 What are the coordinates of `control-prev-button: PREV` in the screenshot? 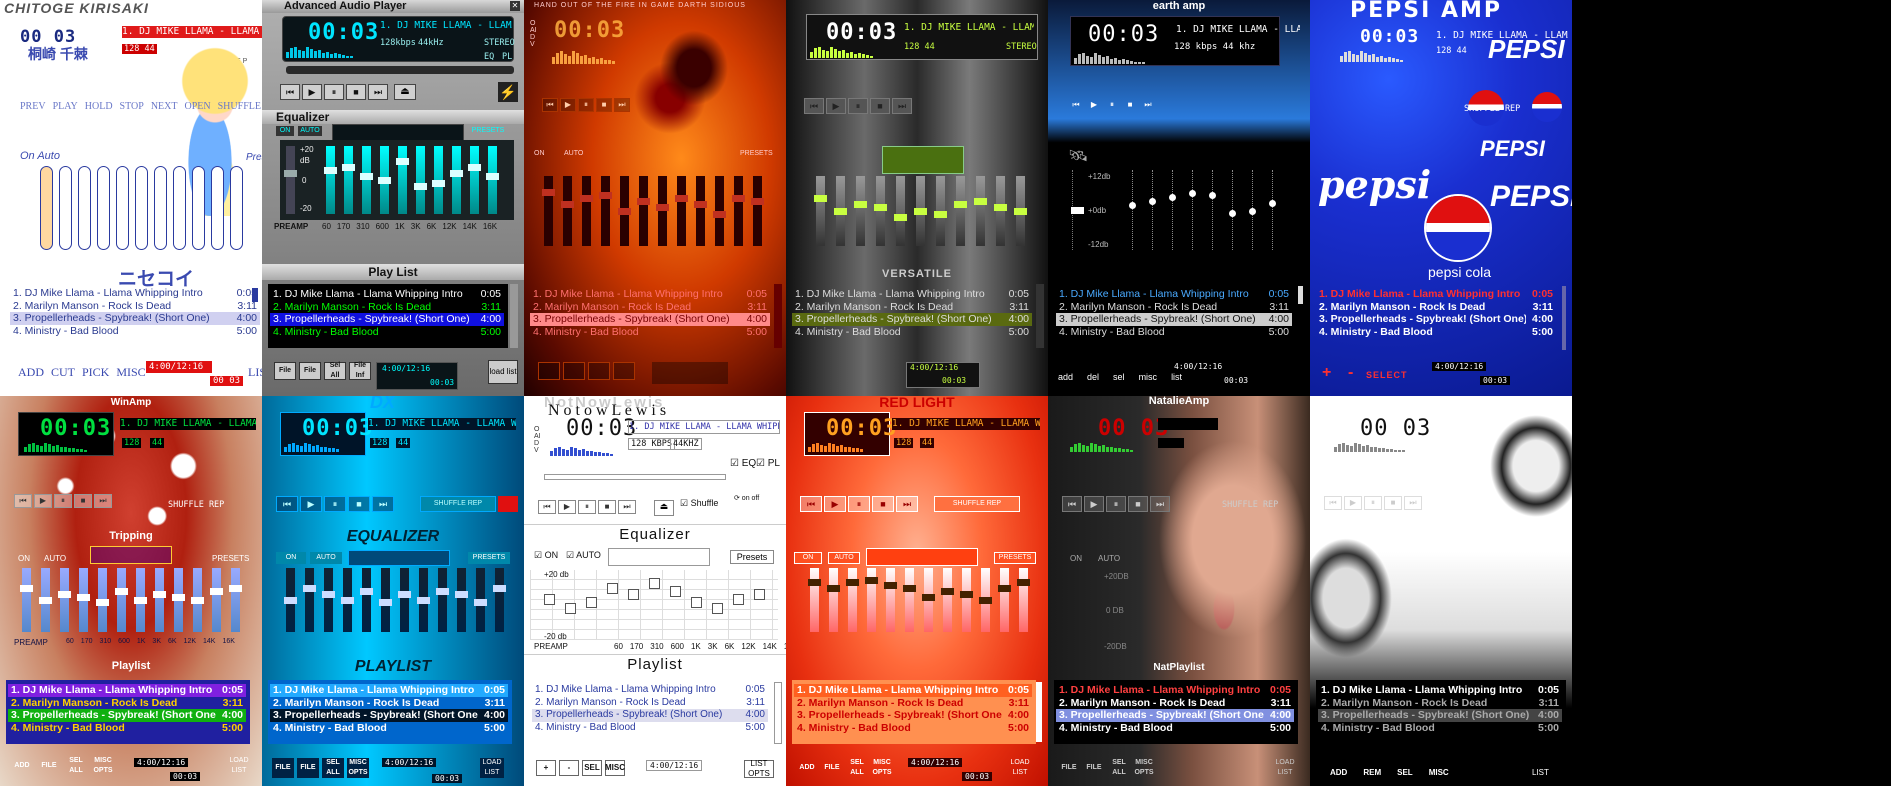 It's located at (33, 107).